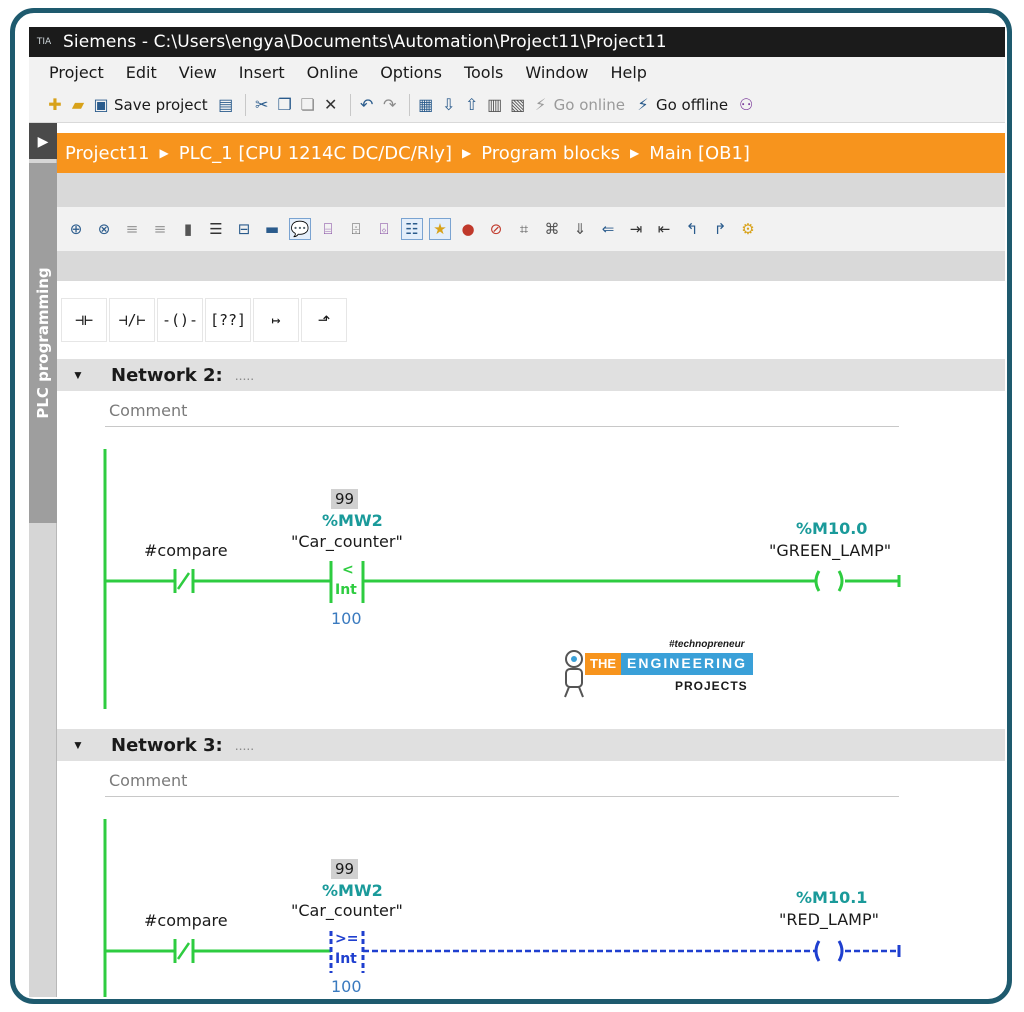 This screenshot has width=1024, height=1012. I want to click on insert-network-icon: ⊕, so click(76, 229).